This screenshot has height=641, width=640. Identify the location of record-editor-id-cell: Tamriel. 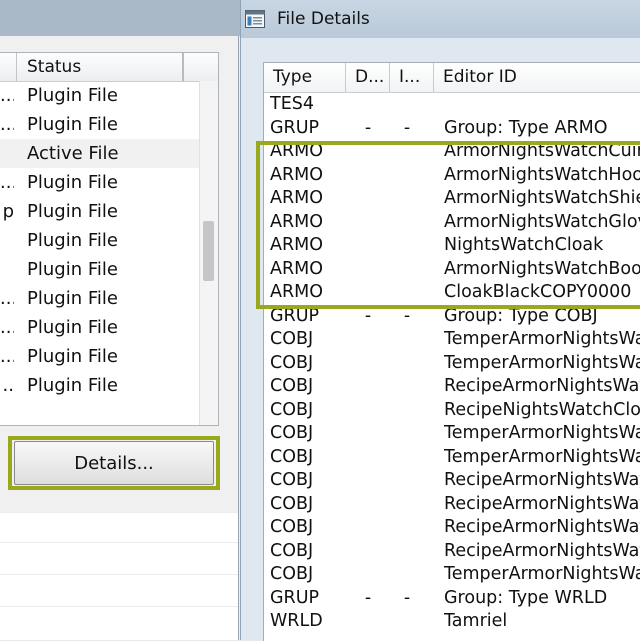
(476, 621).